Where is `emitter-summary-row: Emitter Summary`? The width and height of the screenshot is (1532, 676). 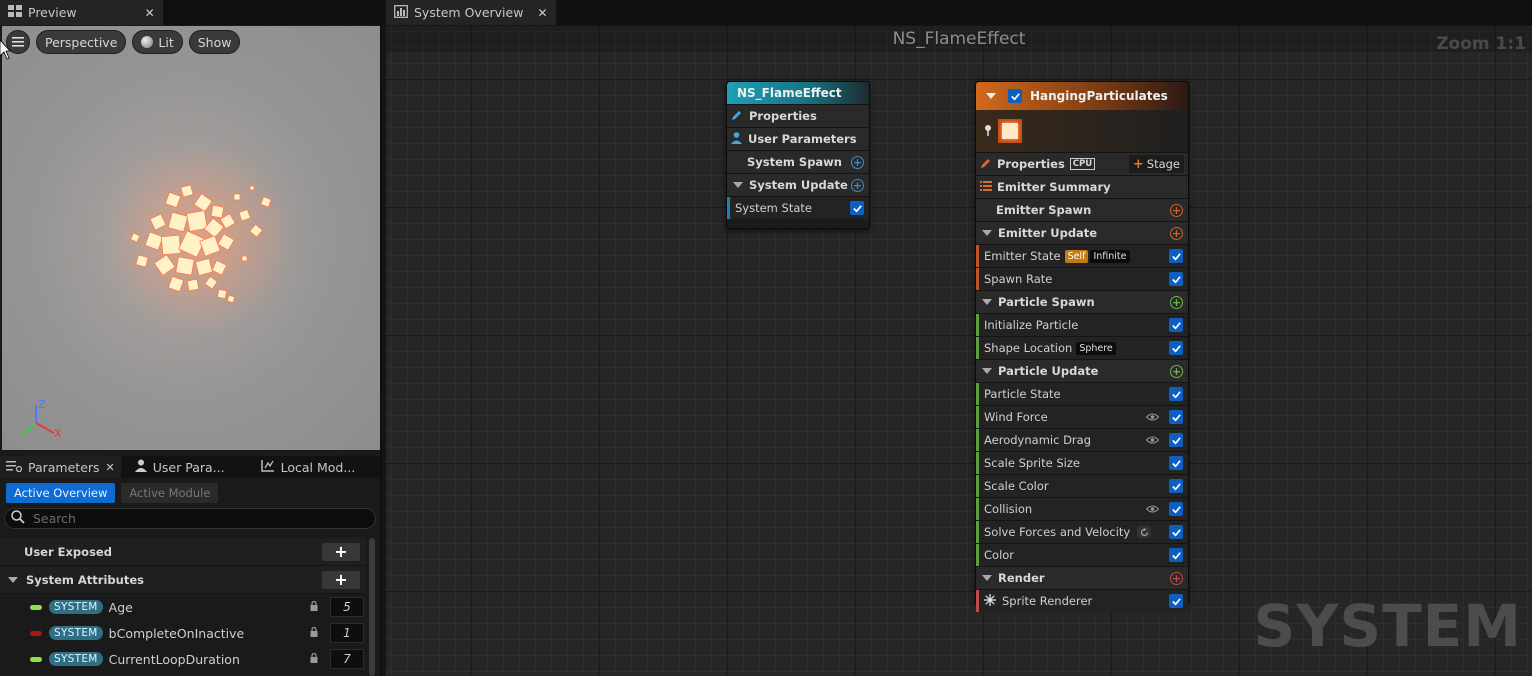
emitter-summary-row: Emitter Summary is located at coordinates (1082, 186).